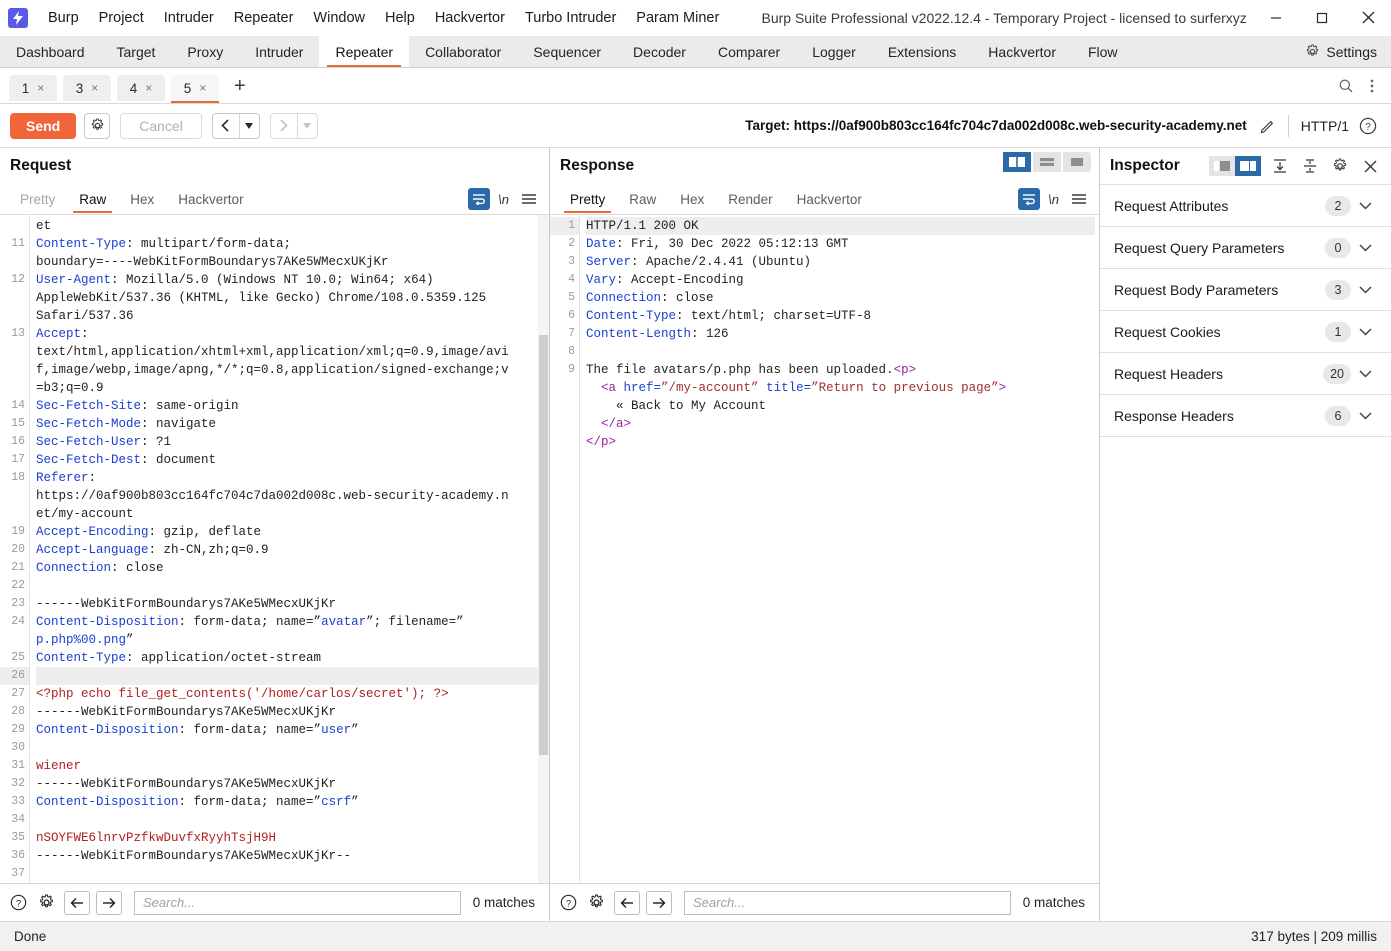 The image size is (1391, 951). I want to click on minimize-button, so click(1276, 18).